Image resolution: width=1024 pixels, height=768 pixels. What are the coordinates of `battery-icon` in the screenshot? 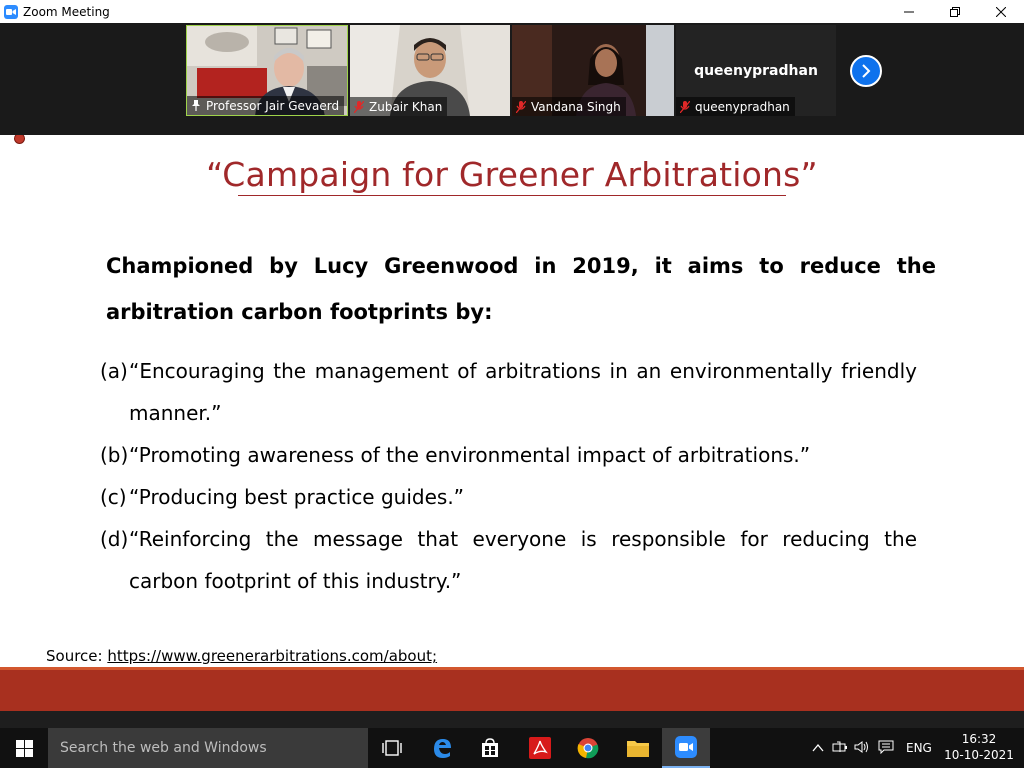 It's located at (840, 748).